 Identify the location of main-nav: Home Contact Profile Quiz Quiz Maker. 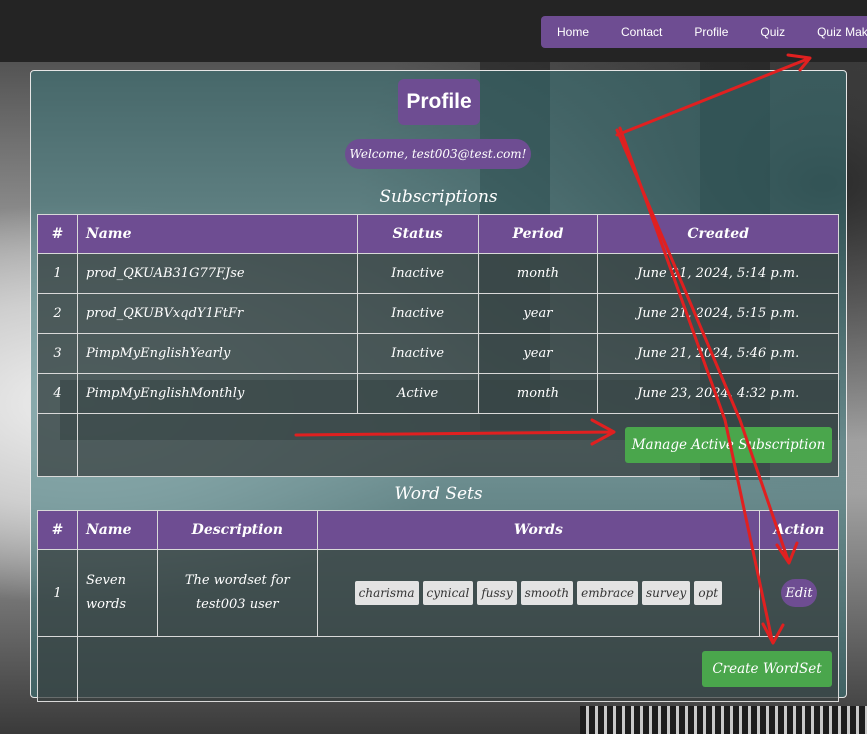
(704, 32).